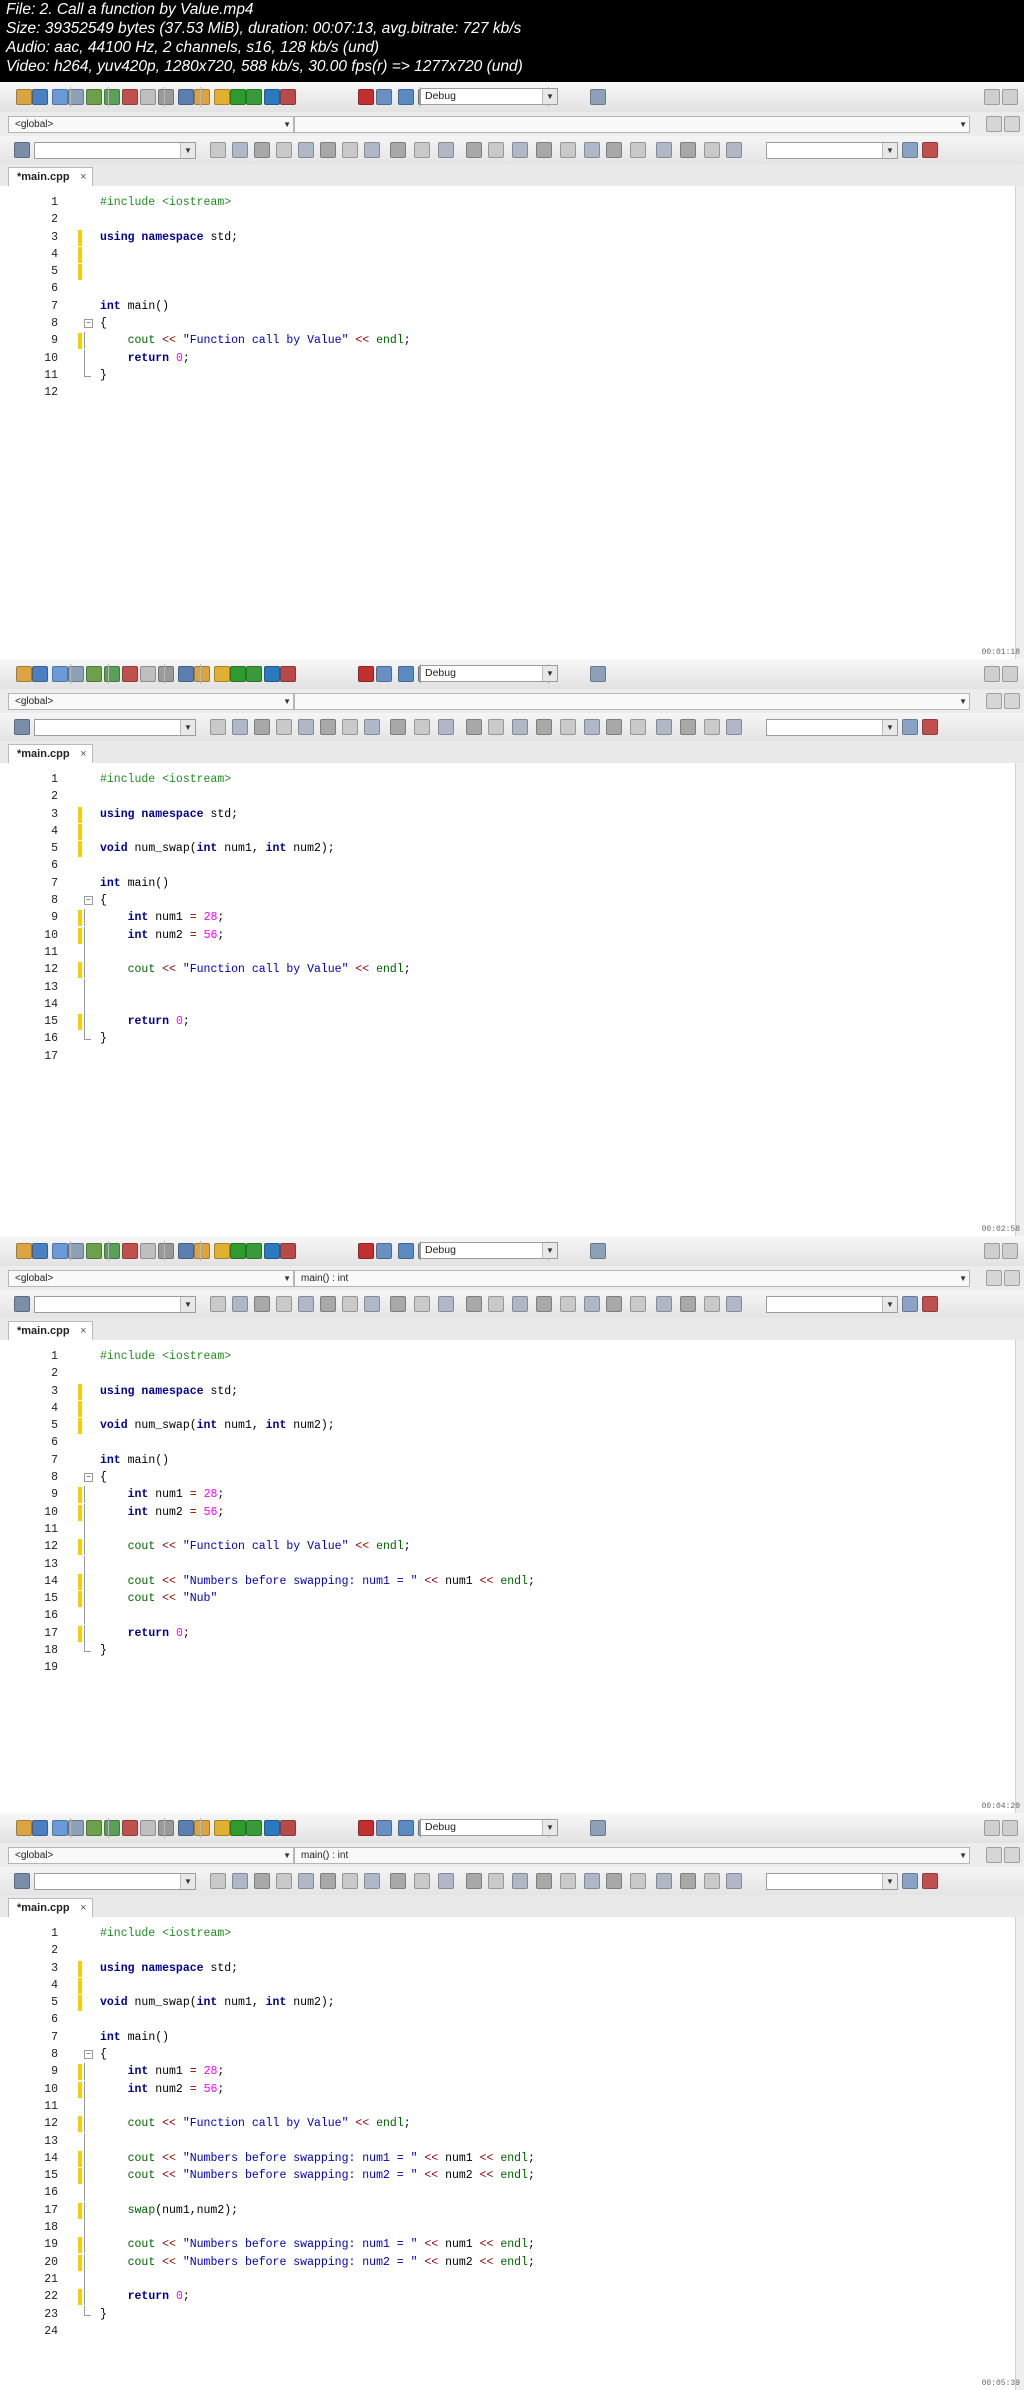 This screenshot has width=1024, height=2390. I want to click on symbol-scope-select: ▼, so click(632, 124).